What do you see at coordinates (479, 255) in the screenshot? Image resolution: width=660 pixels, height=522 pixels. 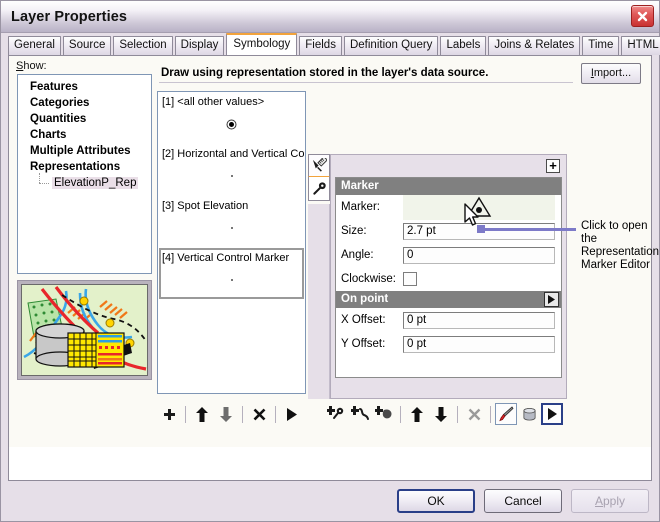 I see `angle-input: 0` at bounding box center [479, 255].